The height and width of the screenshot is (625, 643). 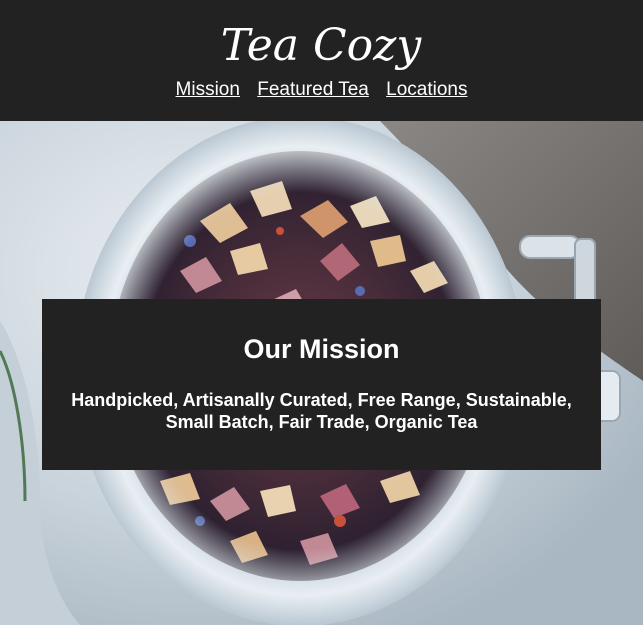 I want to click on mission-line-2: Small Batch, Fair Trade, Organic Tea, so click(x=321, y=422).